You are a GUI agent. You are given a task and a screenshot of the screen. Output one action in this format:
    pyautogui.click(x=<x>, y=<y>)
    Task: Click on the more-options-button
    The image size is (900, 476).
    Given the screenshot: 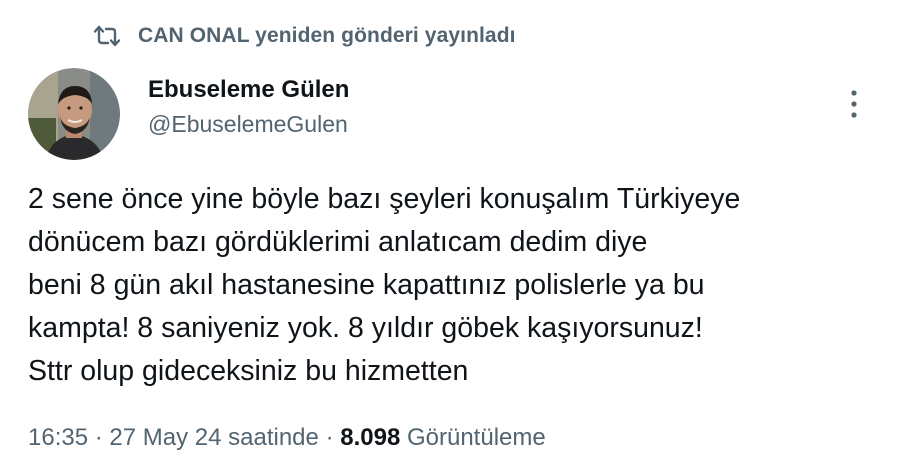 What is the action you would take?
    pyautogui.click(x=854, y=106)
    